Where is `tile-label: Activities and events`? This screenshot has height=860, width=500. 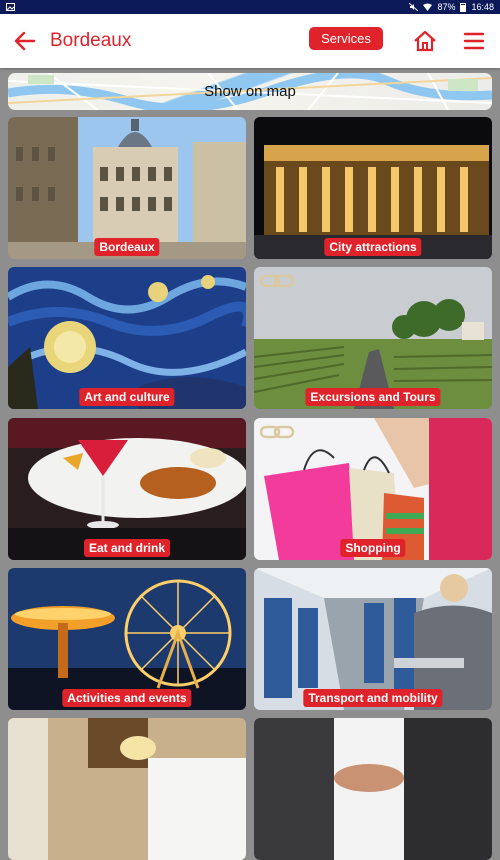 tile-label: Activities and events is located at coordinates (127, 698).